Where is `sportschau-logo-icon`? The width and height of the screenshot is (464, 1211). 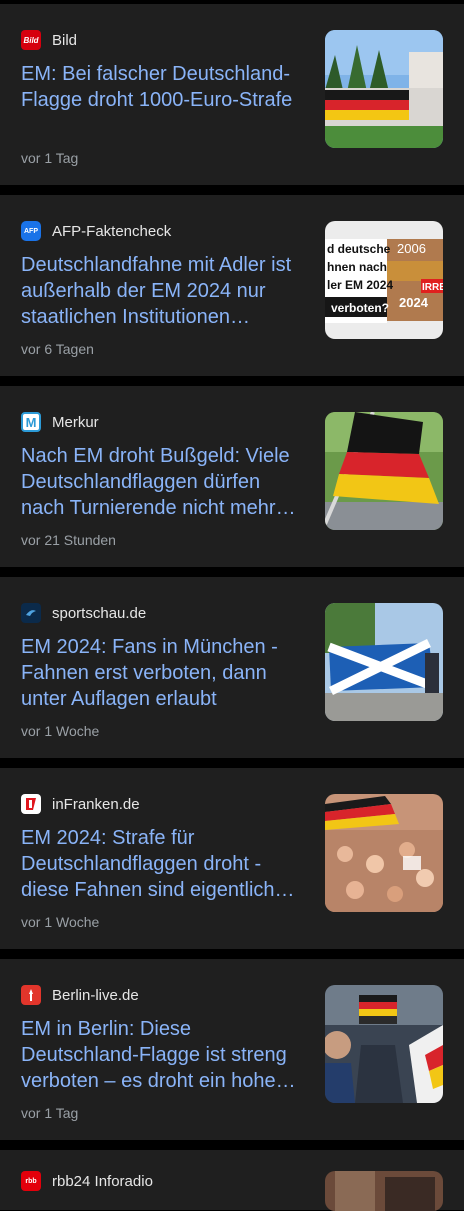 sportschau-logo-icon is located at coordinates (31, 613).